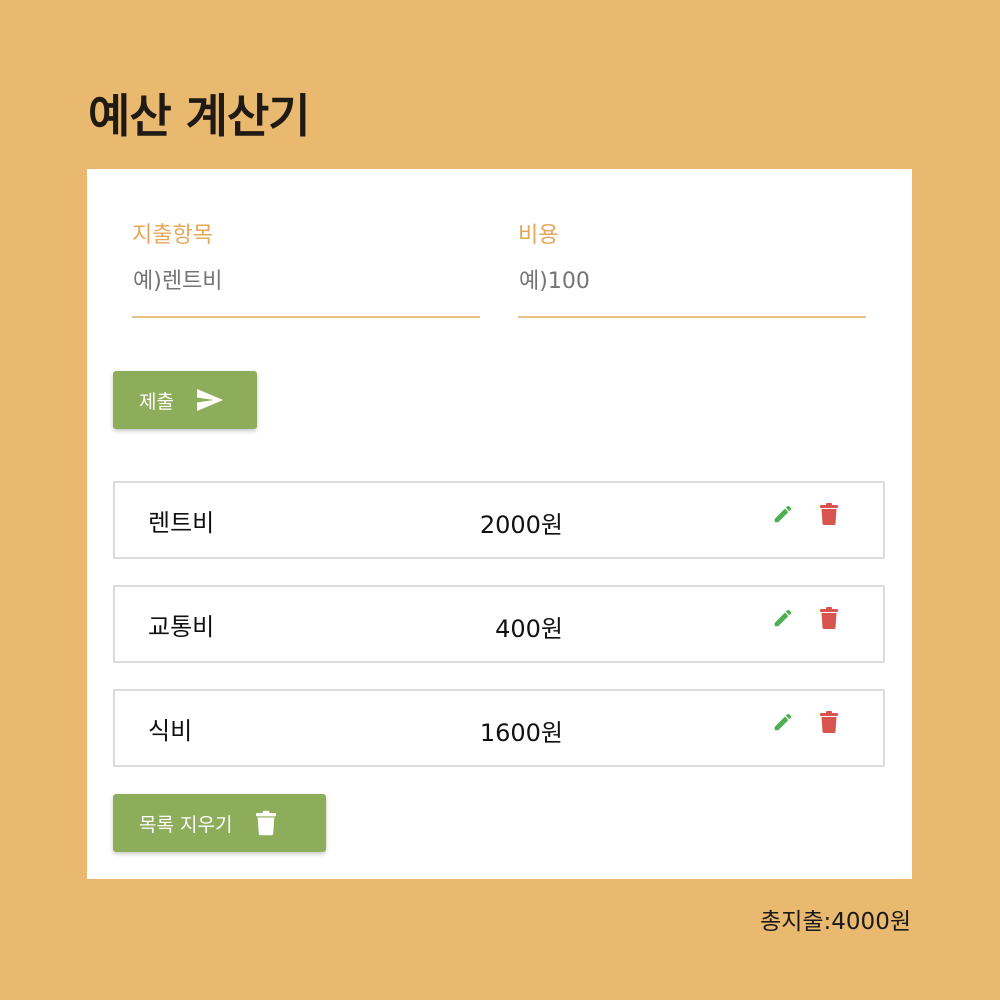 Image resolution: width=1000 pixels, height=1000 pixels. Describe the element at coordinates (521, 525) in the screenshot. I see `expense-amount: 2000원` at that location.